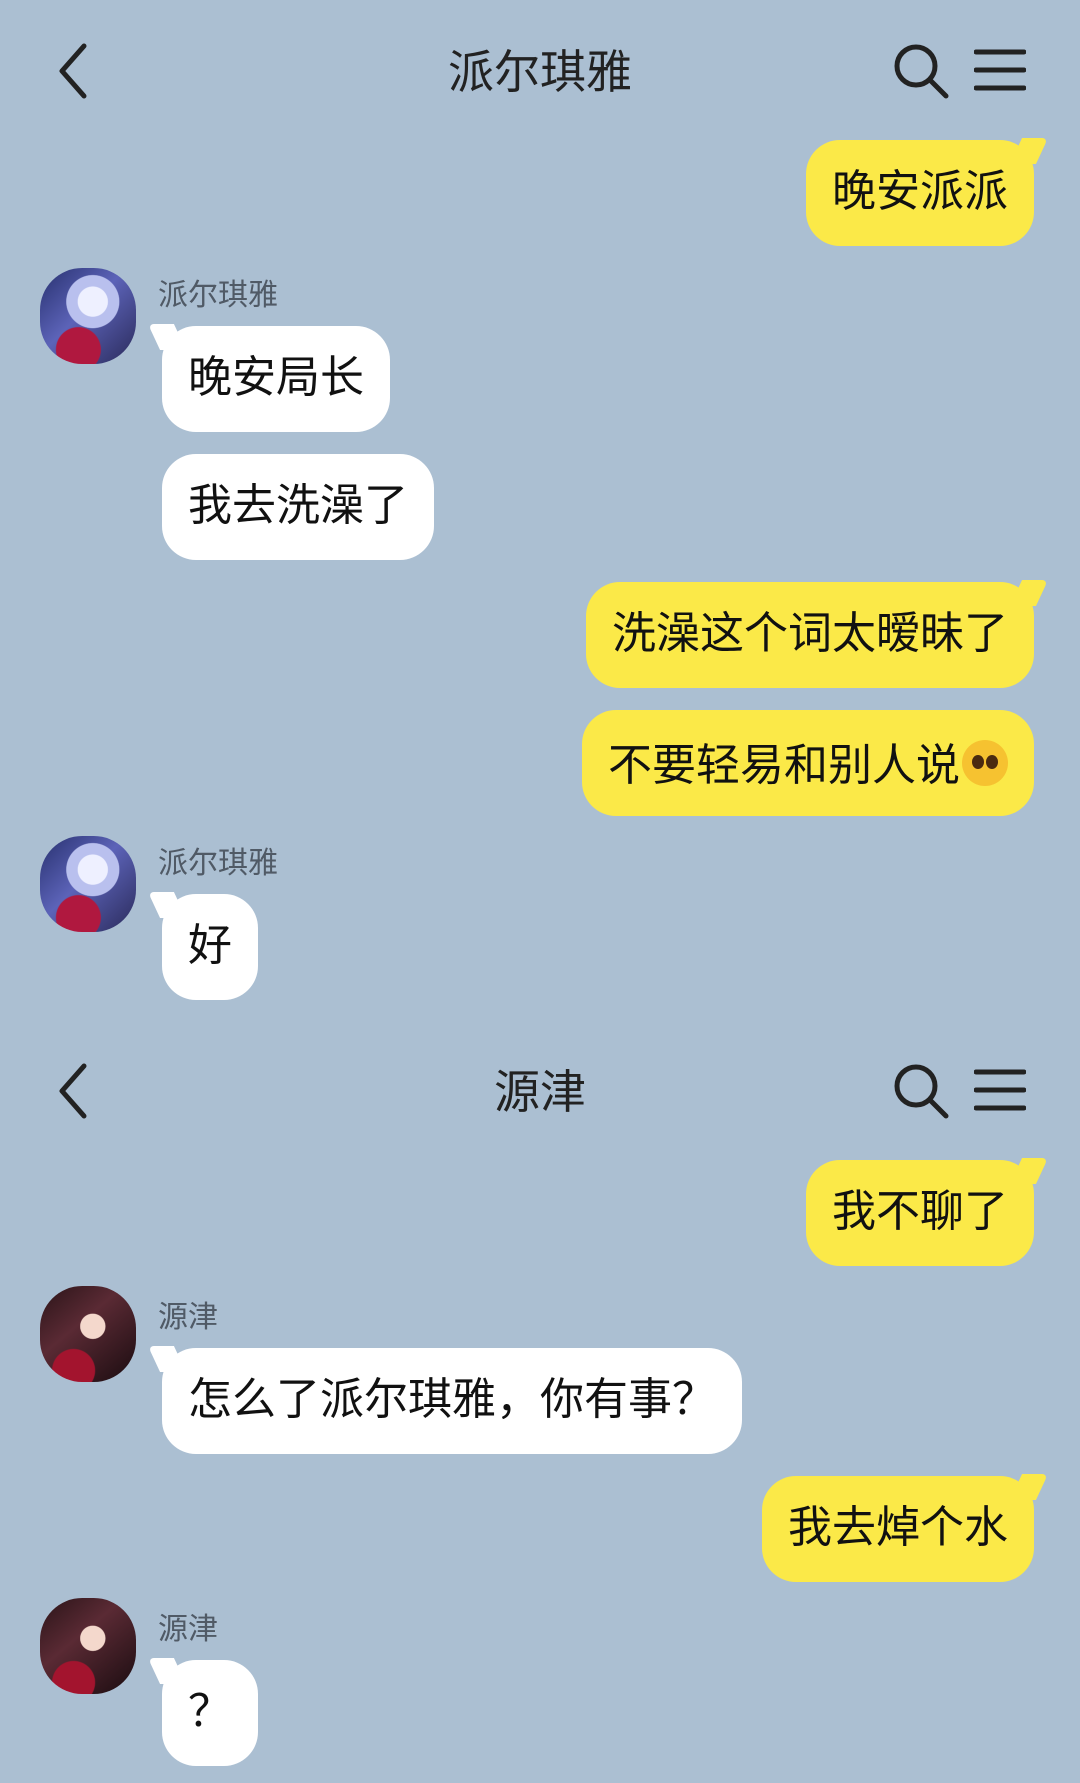  Describe the element at coordinates (898, 1529) in the screenshot. I see `message-bubble-outgoing: 我去焯个水` at that location.